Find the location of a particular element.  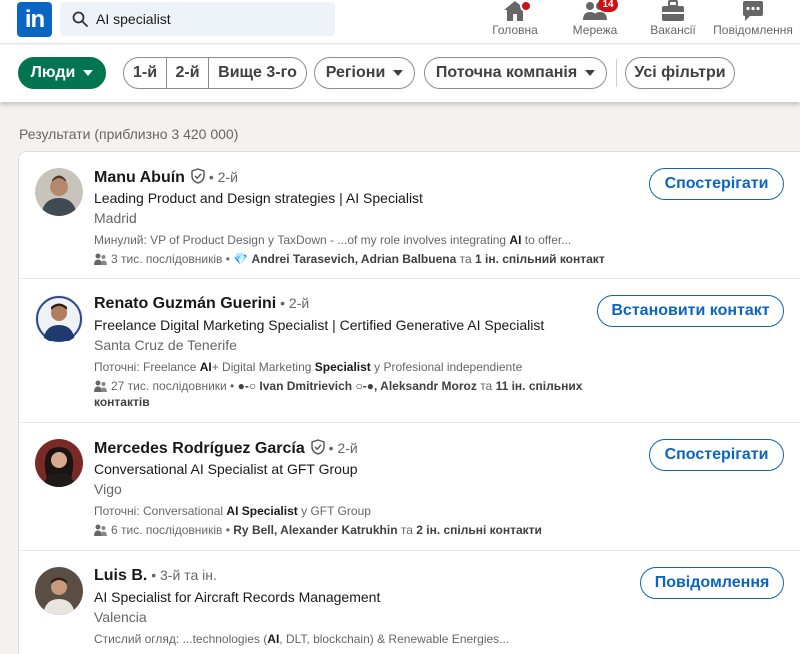

filter-degree-2: 2-й is located at coordinates (188, 73).